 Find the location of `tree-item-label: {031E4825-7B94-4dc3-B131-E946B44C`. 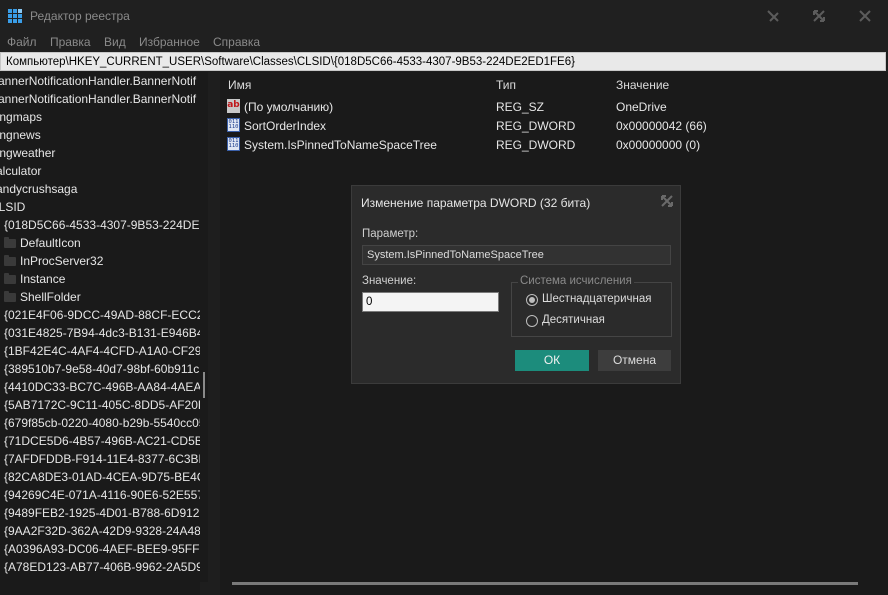

tree-item-label: {031E4825-7B94-4dc3-B131-E946B44C is located at coordinates (102, 333).